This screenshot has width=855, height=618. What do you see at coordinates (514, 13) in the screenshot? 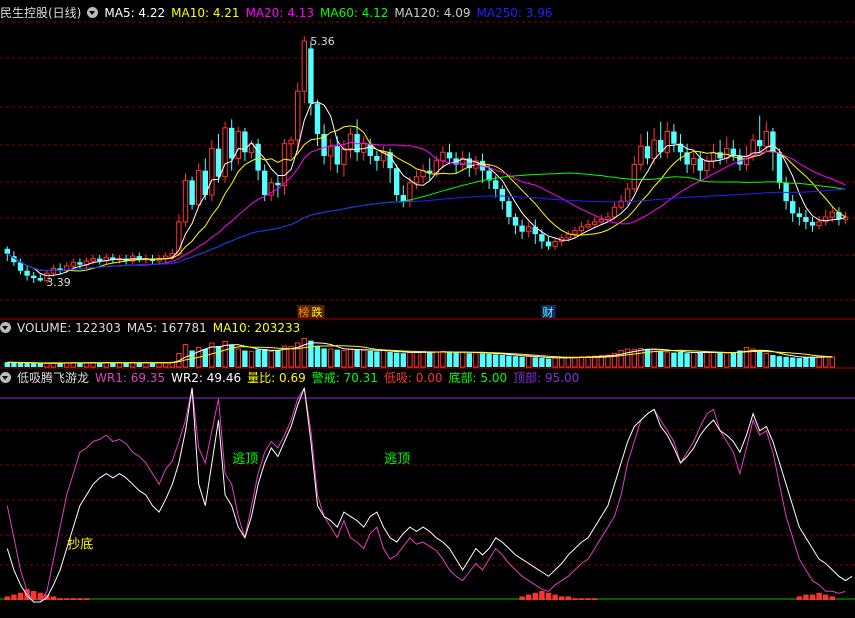
I see `ma250-legend: MA250: 3.96` at bounding box center [514, 13].